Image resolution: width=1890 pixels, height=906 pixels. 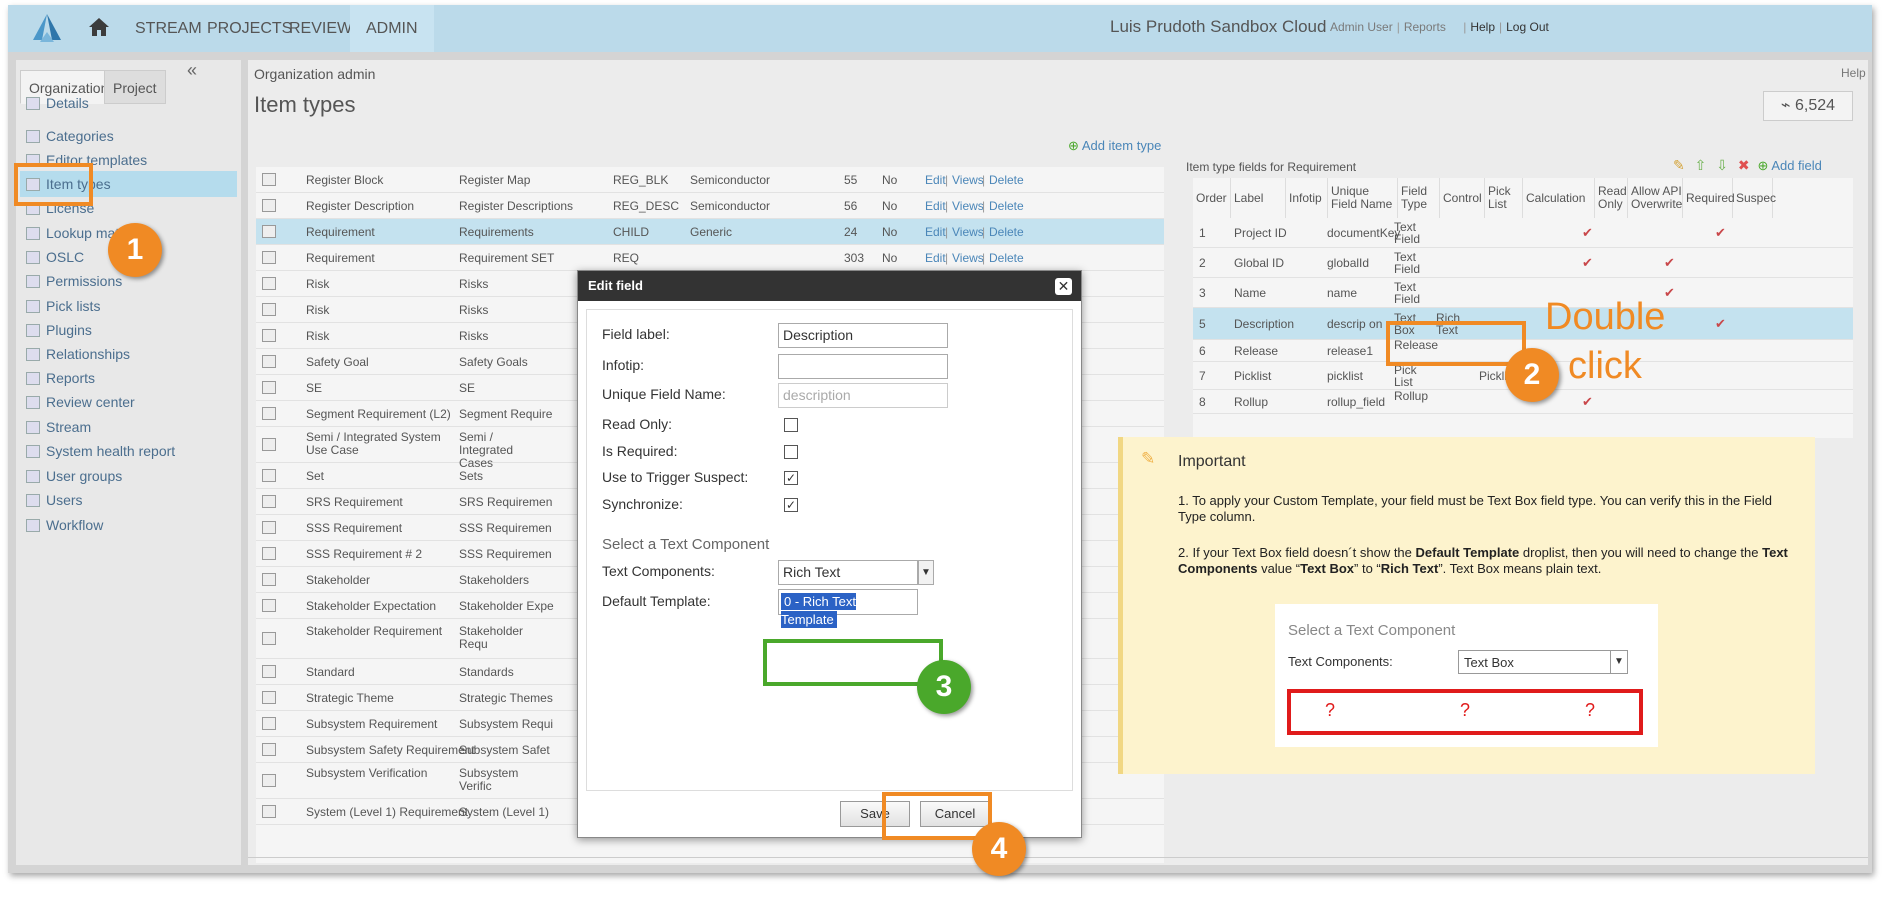 I want to click on highlight-save-button, so click(x=937, y=816).